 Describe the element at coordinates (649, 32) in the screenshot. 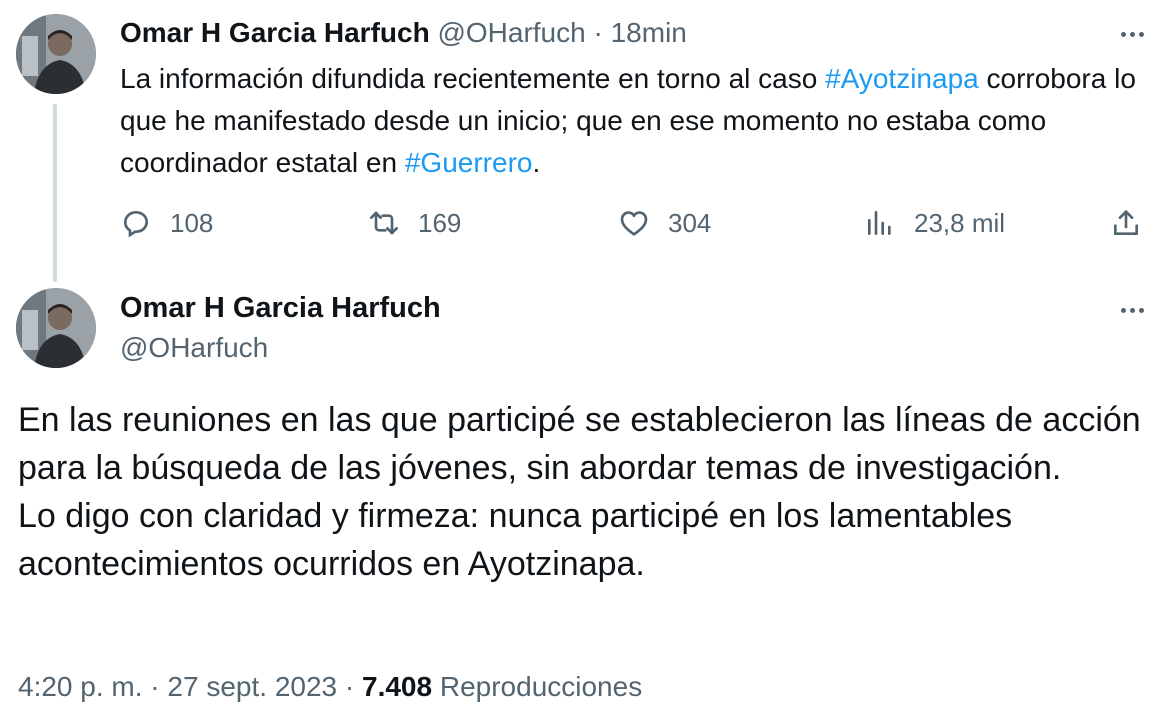

I see `reply-timestamp: 18min` at that location.